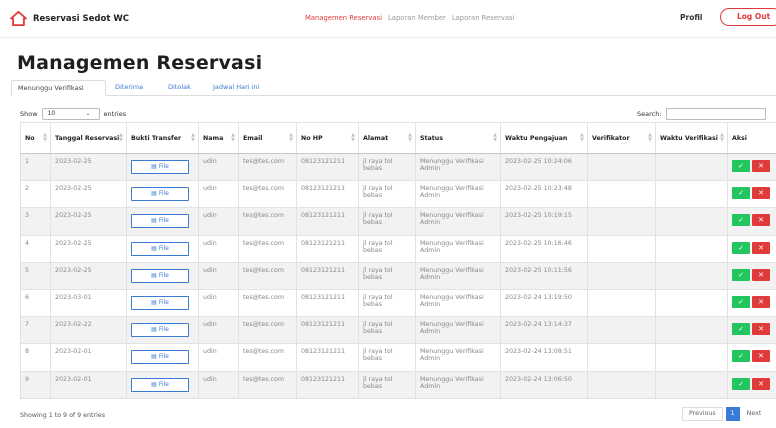 This screenshot has width=776, height=428. What do you see at coordinates (88, 303) in the screenshot?
I see `cell-tanggal: 2023-03-01` at bounding box center [88, 303].